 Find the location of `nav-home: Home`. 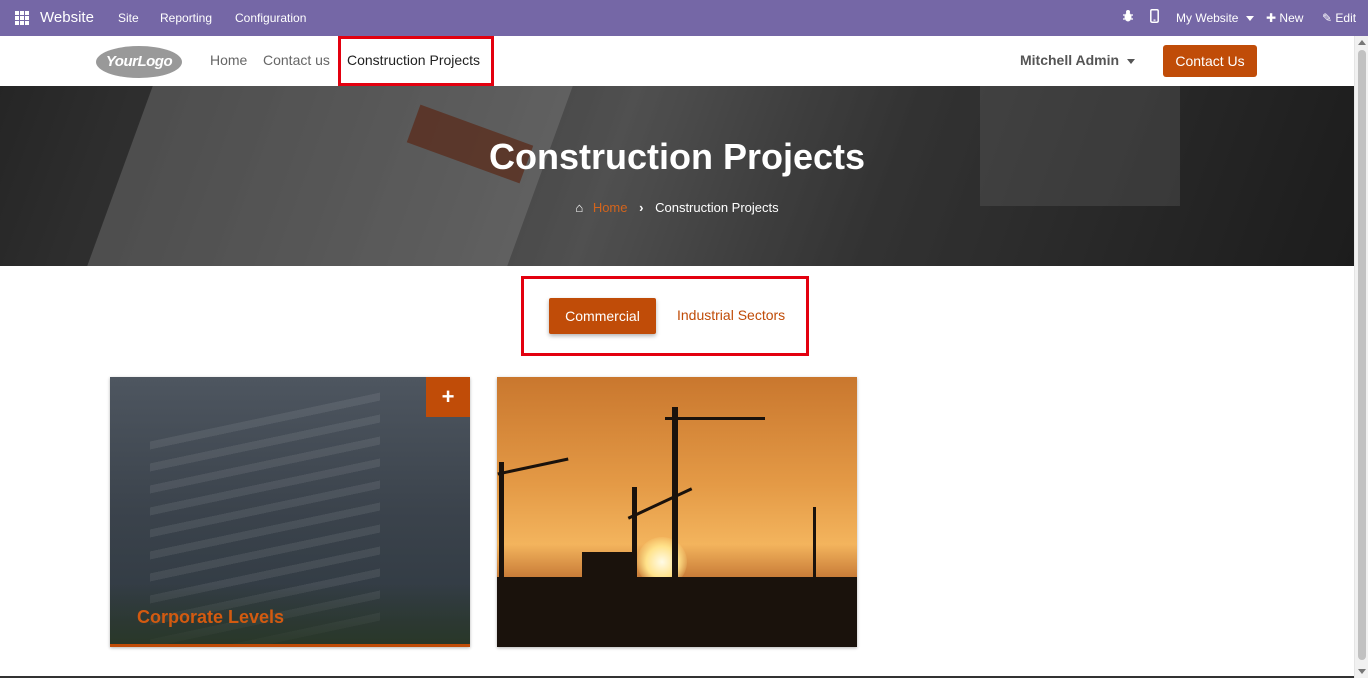

nav-home: Home is located at coordinates (228, 60).